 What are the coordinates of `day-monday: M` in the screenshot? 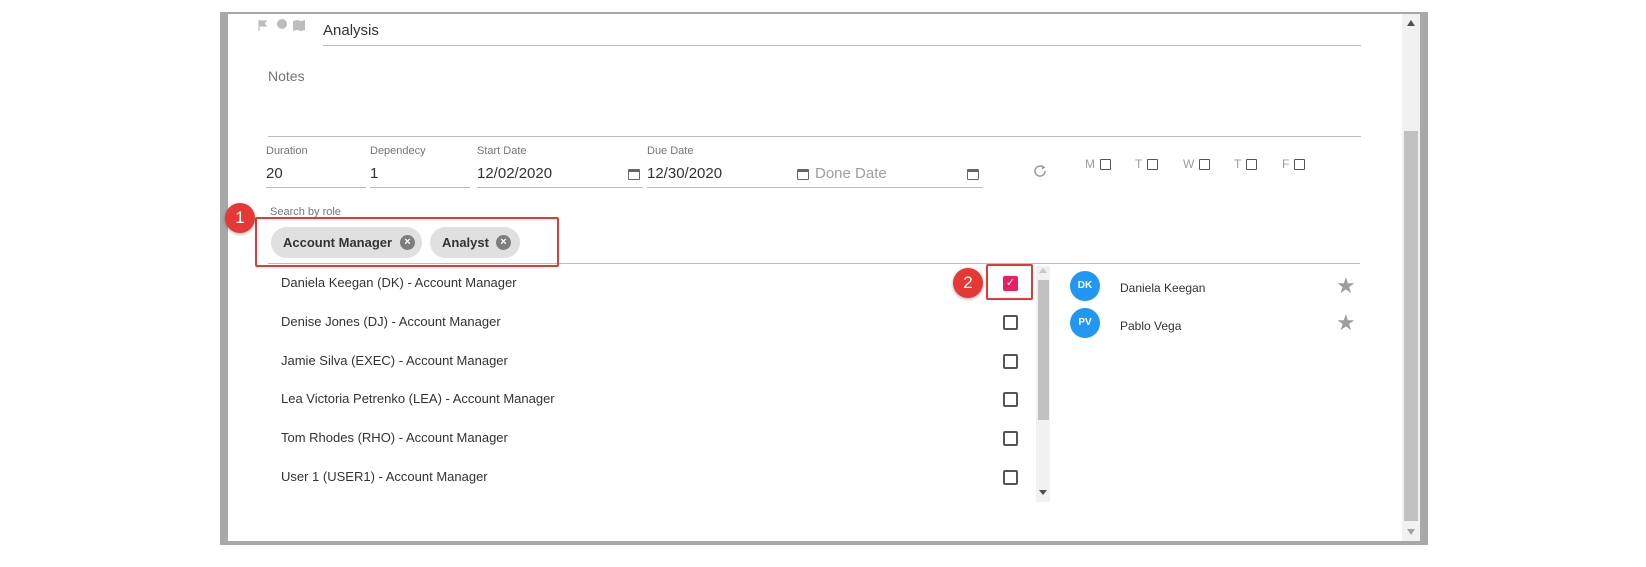 It's located at (1098, 164).